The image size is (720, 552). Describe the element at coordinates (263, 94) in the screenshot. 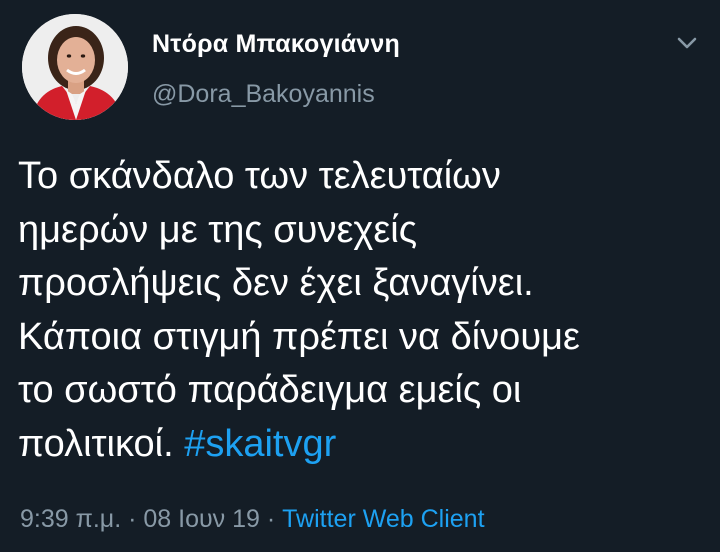

I see `user-handle: @Dora_Bakoyannis` at that location.